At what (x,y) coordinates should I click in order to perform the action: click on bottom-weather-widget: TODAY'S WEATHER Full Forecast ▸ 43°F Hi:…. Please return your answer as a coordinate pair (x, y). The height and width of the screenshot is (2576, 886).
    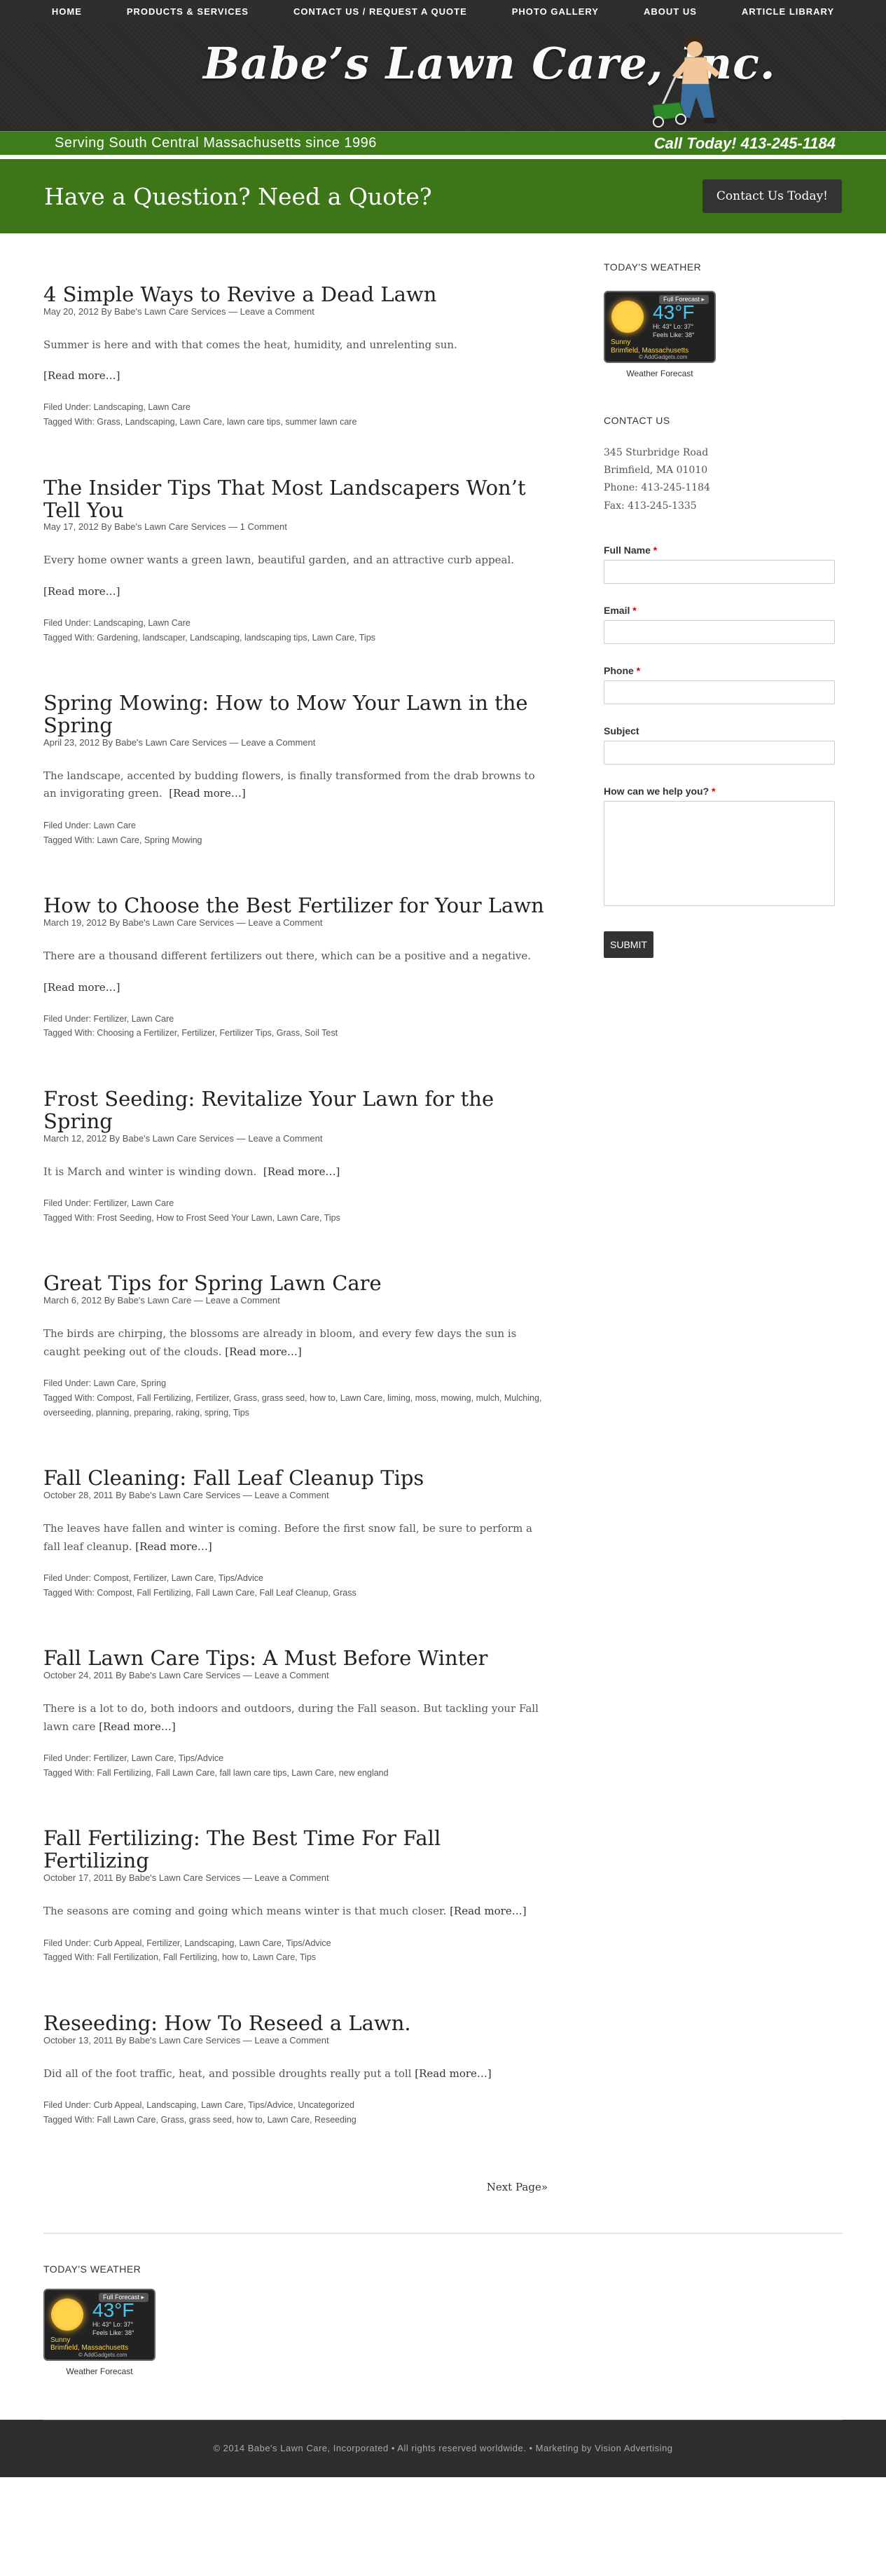
    Looking at the image, I should click on (443, 2327).